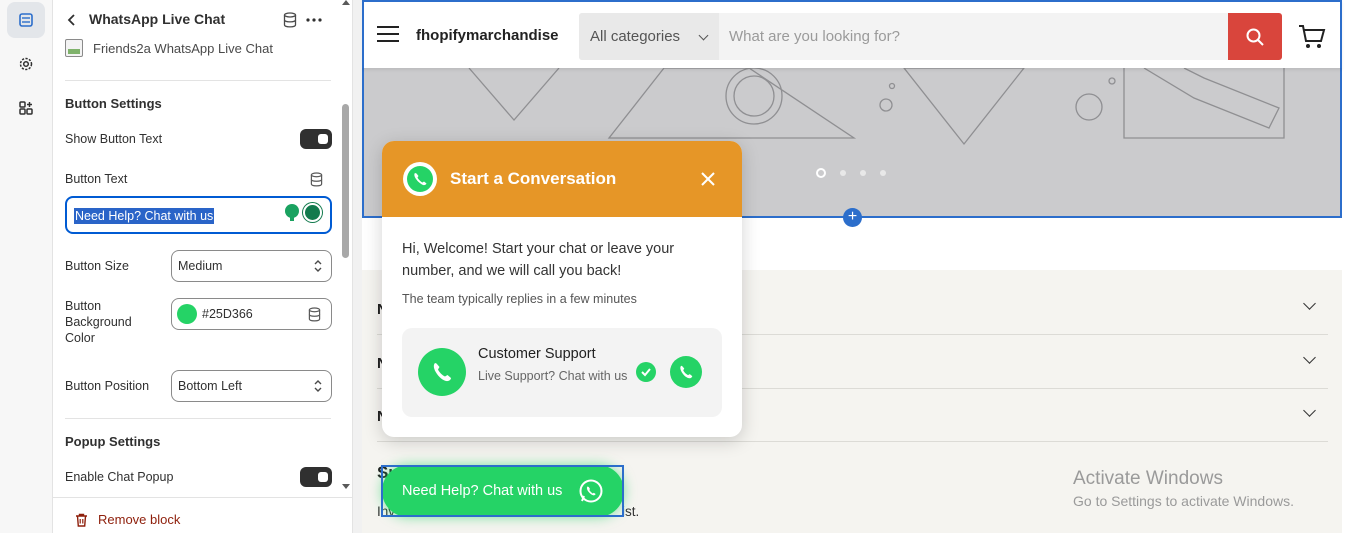  I want to click on search-icon, so click(1255, 37).